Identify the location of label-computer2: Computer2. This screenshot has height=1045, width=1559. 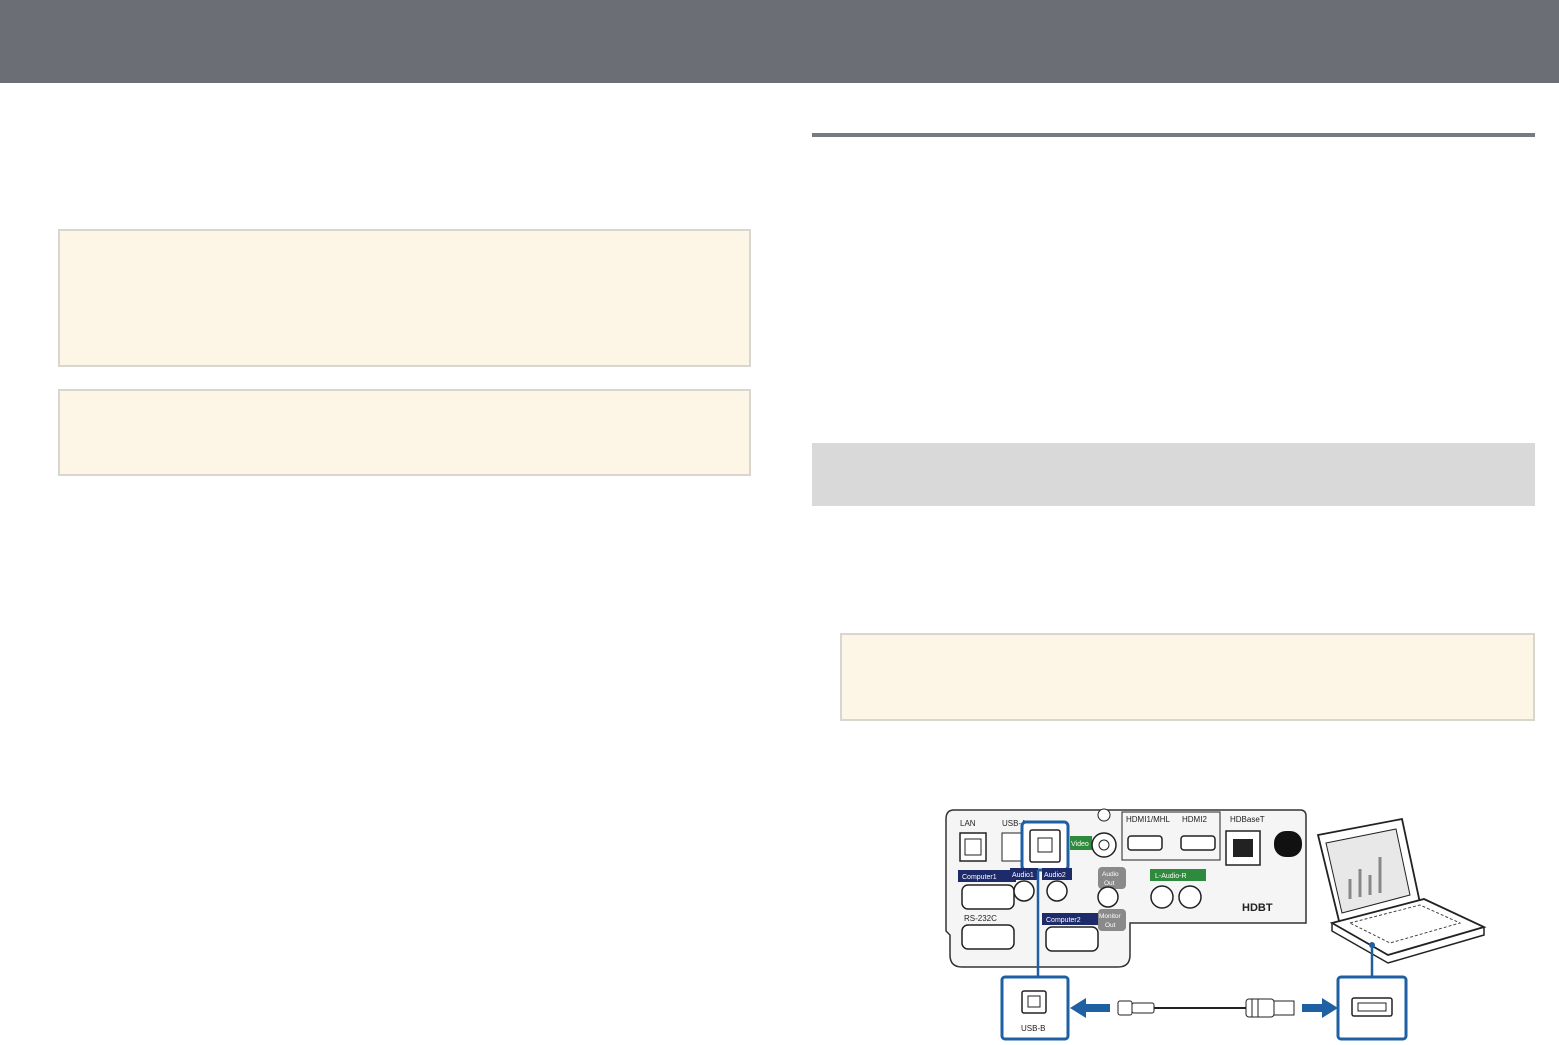
(1063, 920).